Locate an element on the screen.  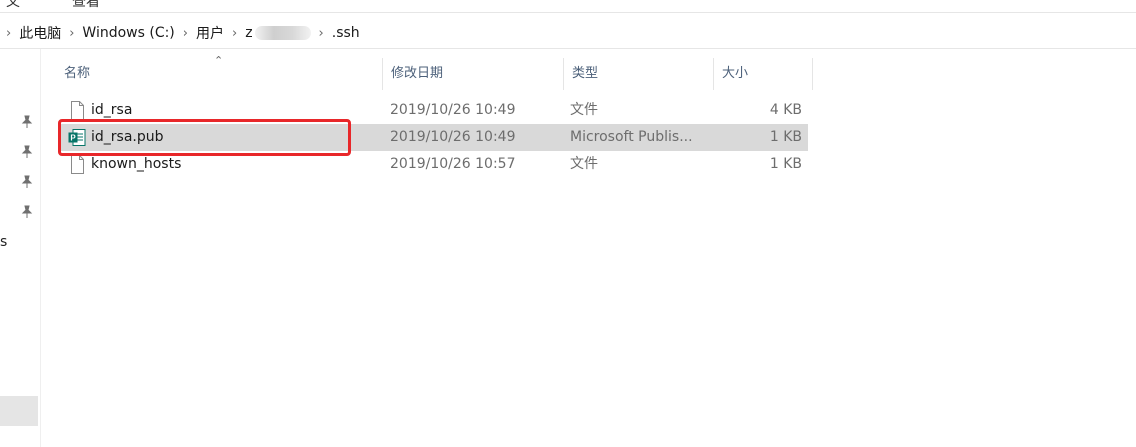
ribbon-strip: 文 查看 is located at coordinates (568, 6).